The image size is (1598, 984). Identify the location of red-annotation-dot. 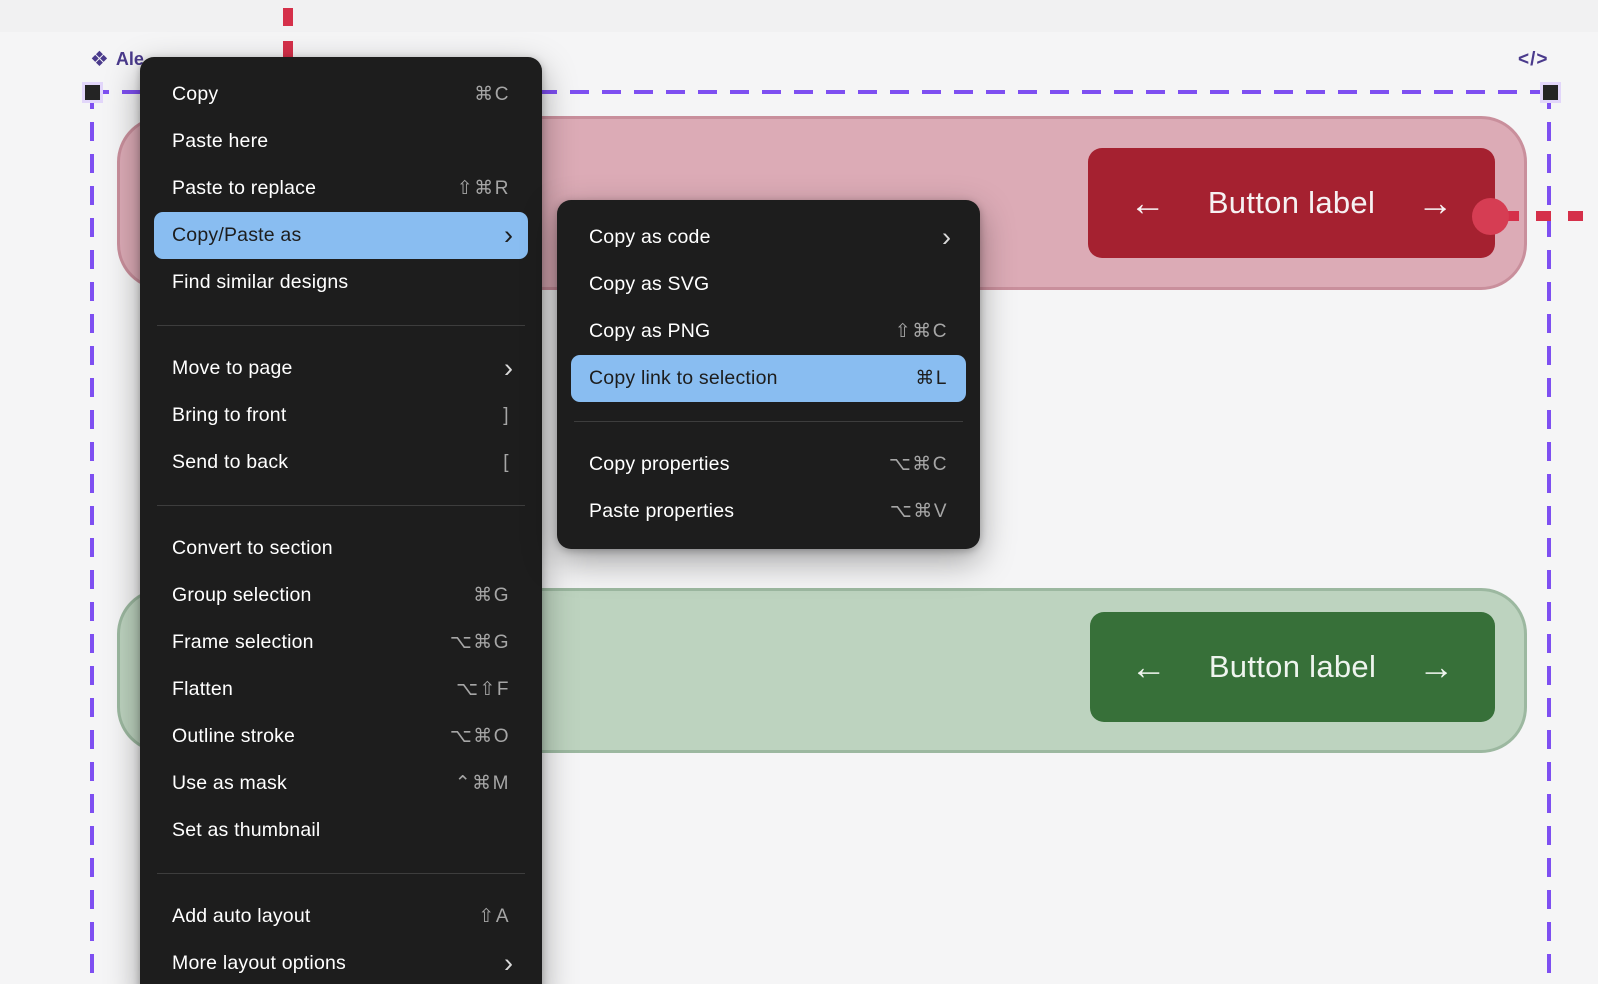
(1490, 216).